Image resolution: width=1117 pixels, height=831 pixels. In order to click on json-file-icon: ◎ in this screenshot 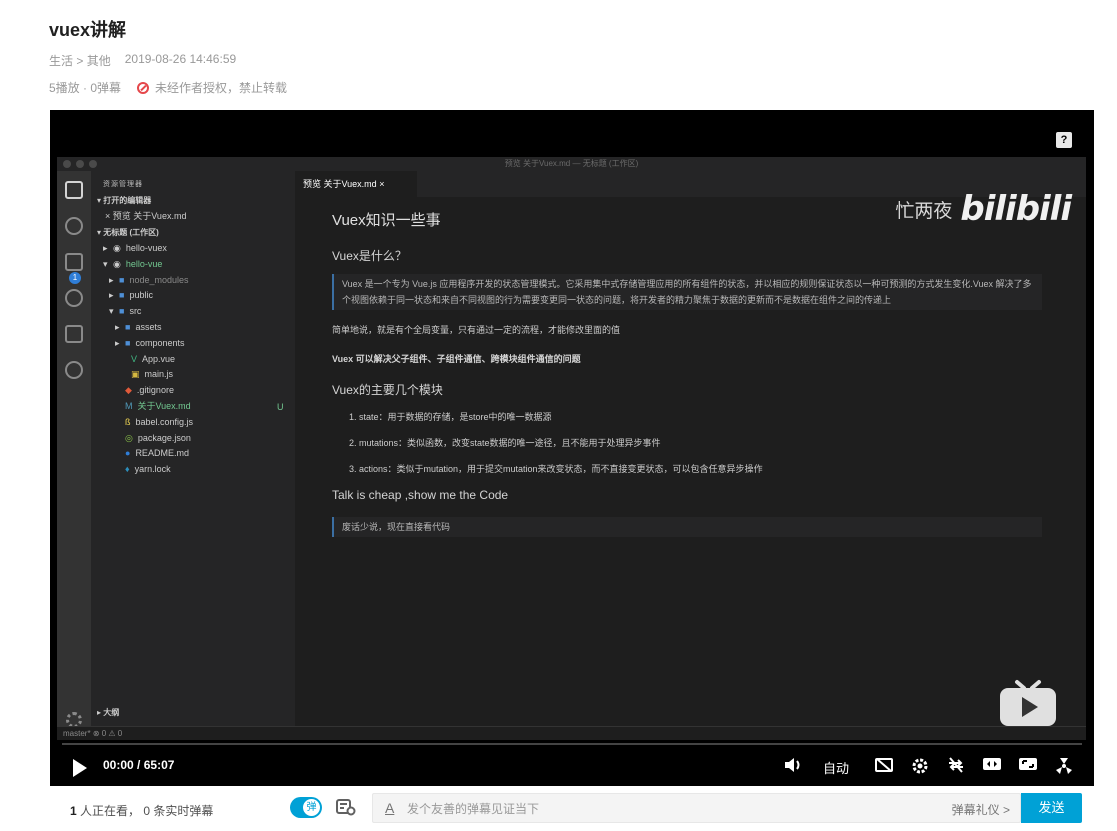, I will do `click(129, 437)`.